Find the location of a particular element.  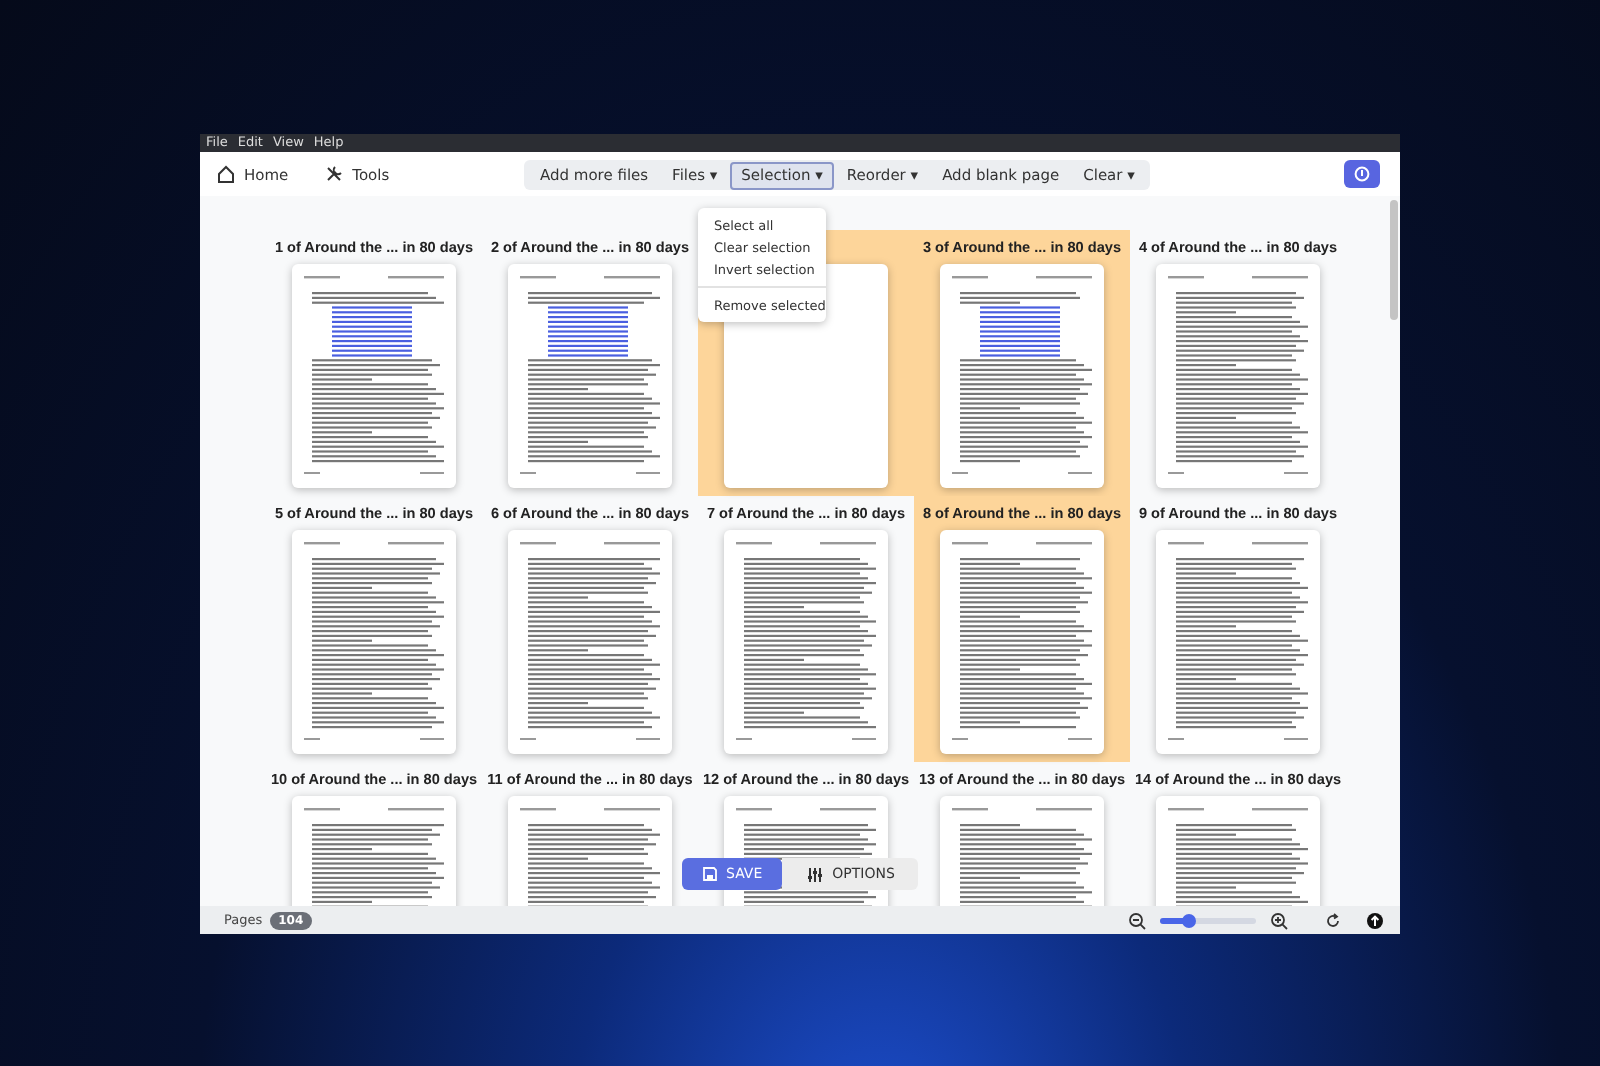

zoom-in-icon is located at coordinates (1279, 920).